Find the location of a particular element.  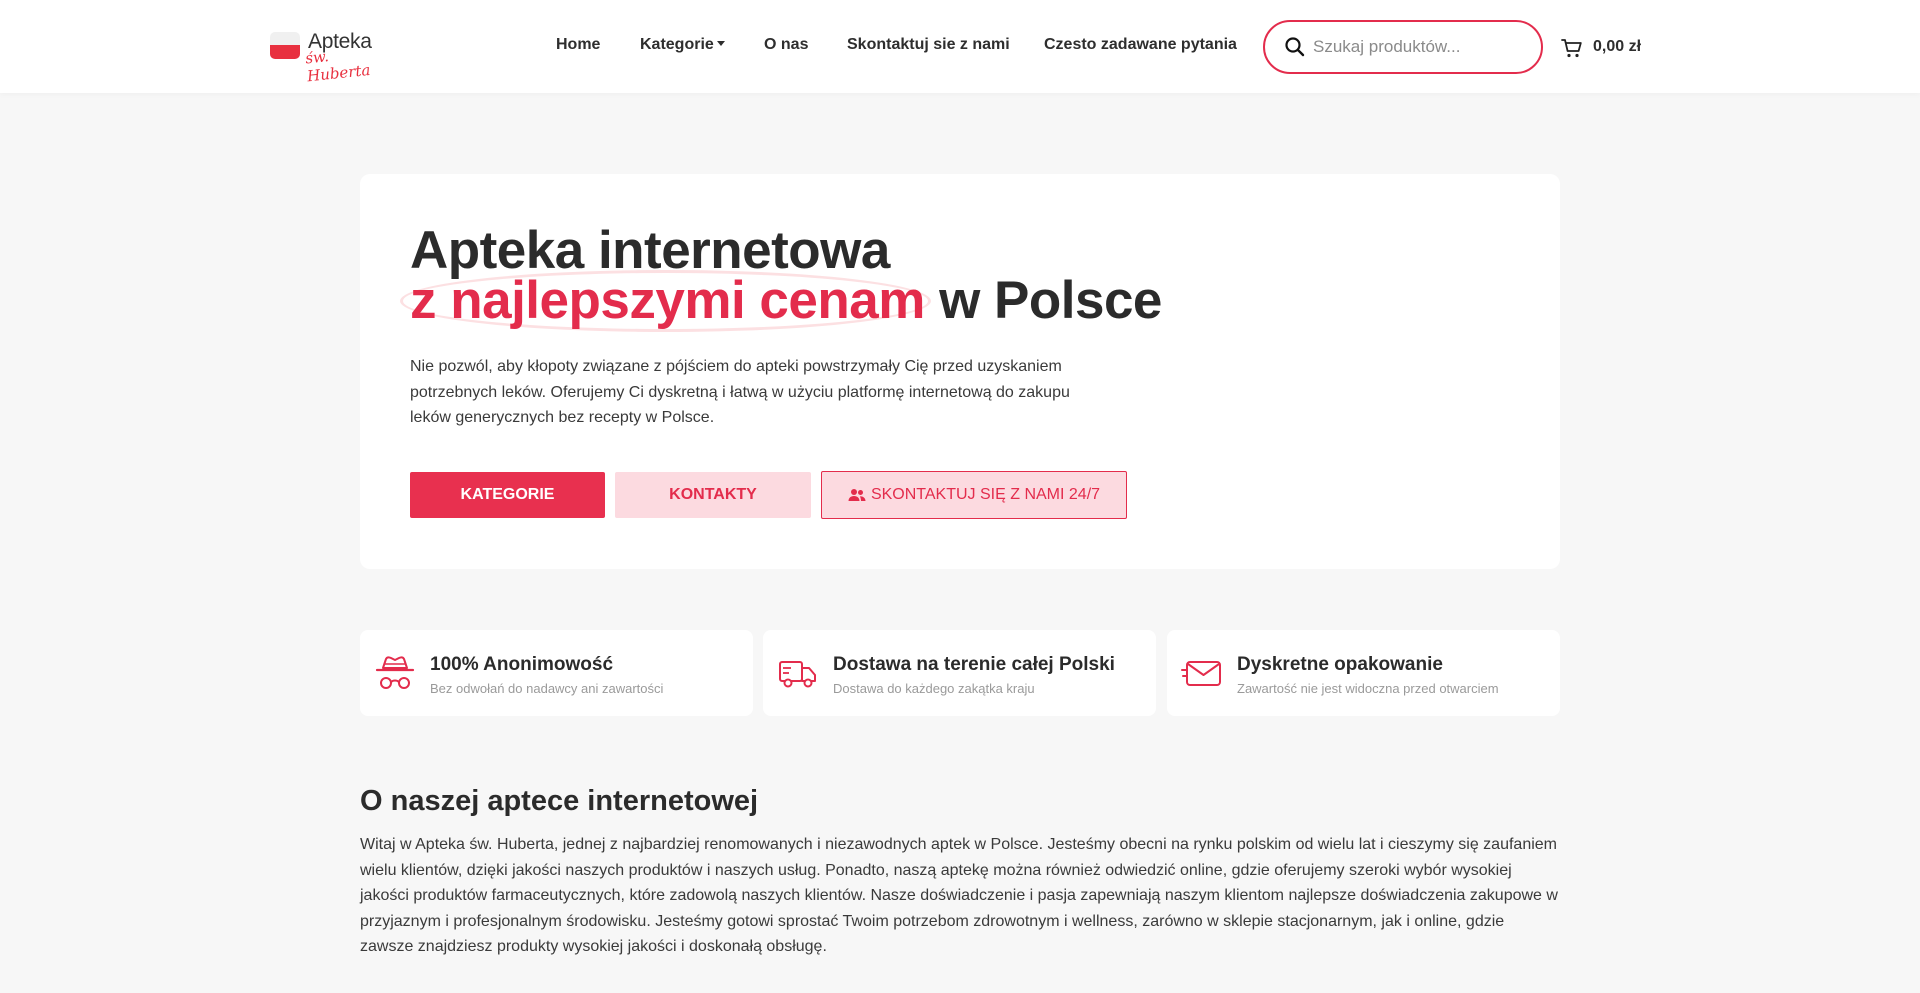

cart-icon is located at coordinates (1571, 48).